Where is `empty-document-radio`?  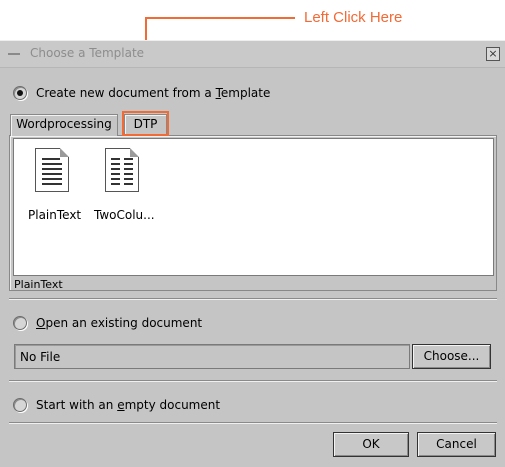 empty-document-radio is located at coordinates (20, 405).